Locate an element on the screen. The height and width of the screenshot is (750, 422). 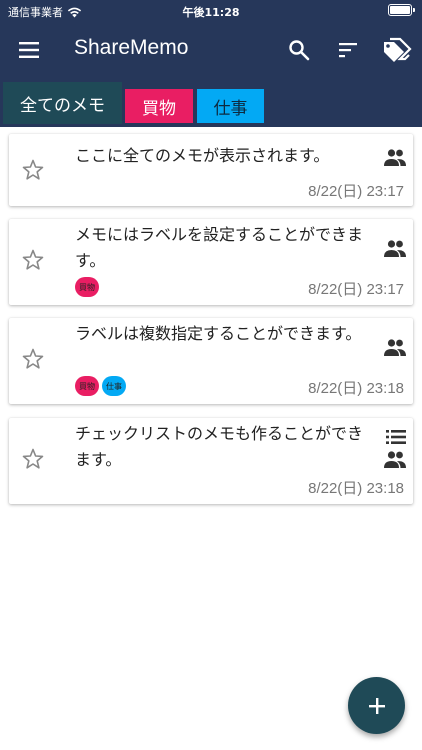
tab-work: 仕事 is located at coordinates (230, 106).